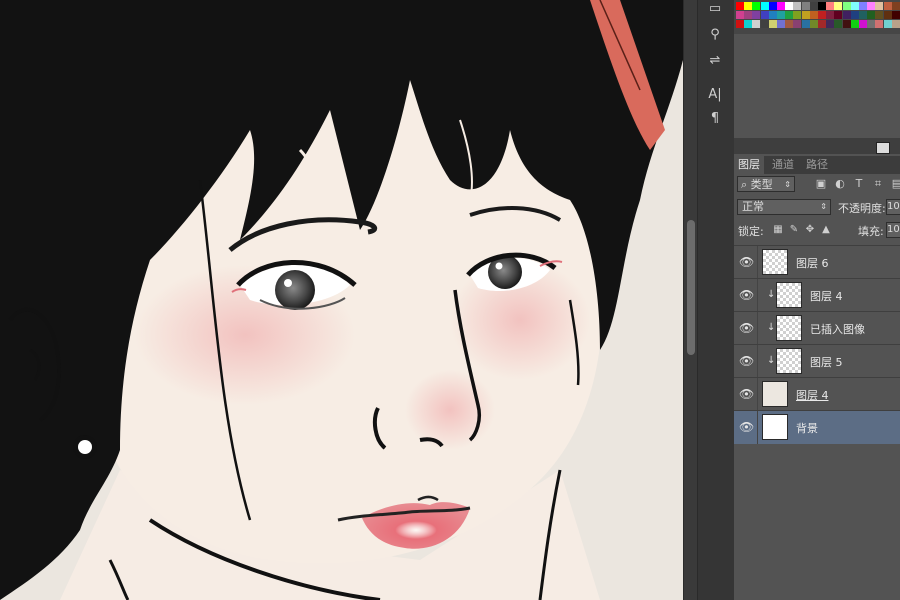  Describe the element at coordinates (893, 207) in the screenshot. I see `opacity-input: 100%` at that location.